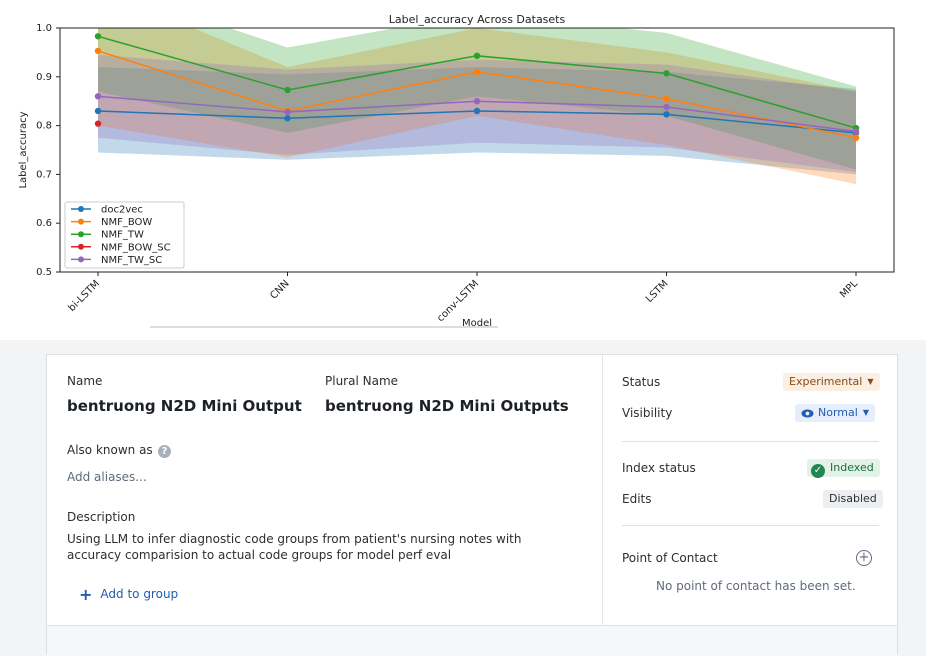 The height and width of the screenshot is (656, 926). I want to click on visibility-dropdown: Normal ▼, so click(835, 413).